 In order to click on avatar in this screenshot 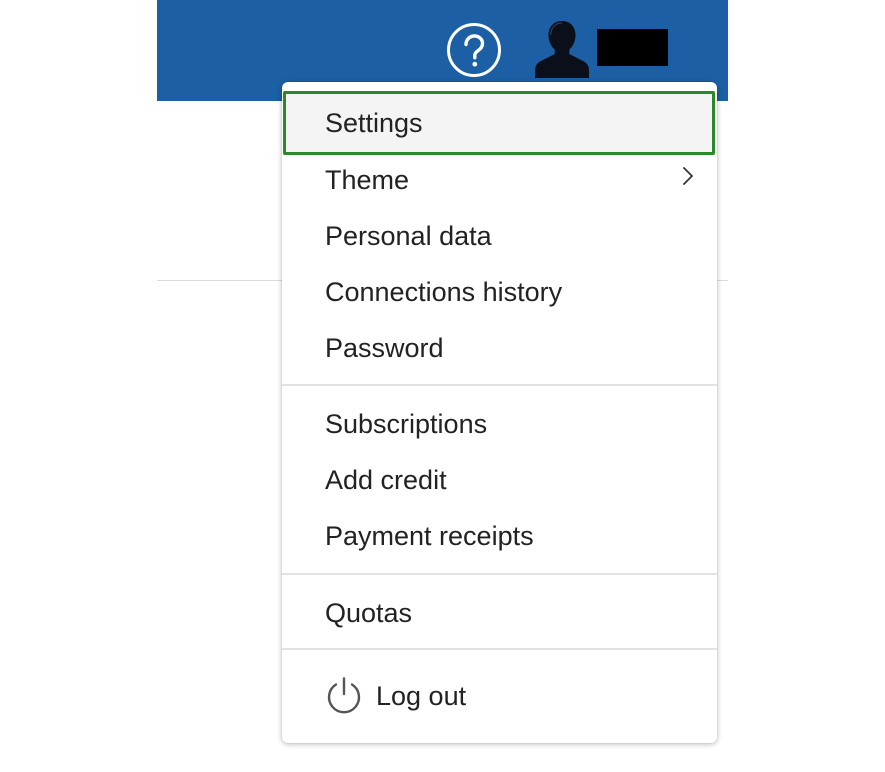, I will do `click(562, 48)`.